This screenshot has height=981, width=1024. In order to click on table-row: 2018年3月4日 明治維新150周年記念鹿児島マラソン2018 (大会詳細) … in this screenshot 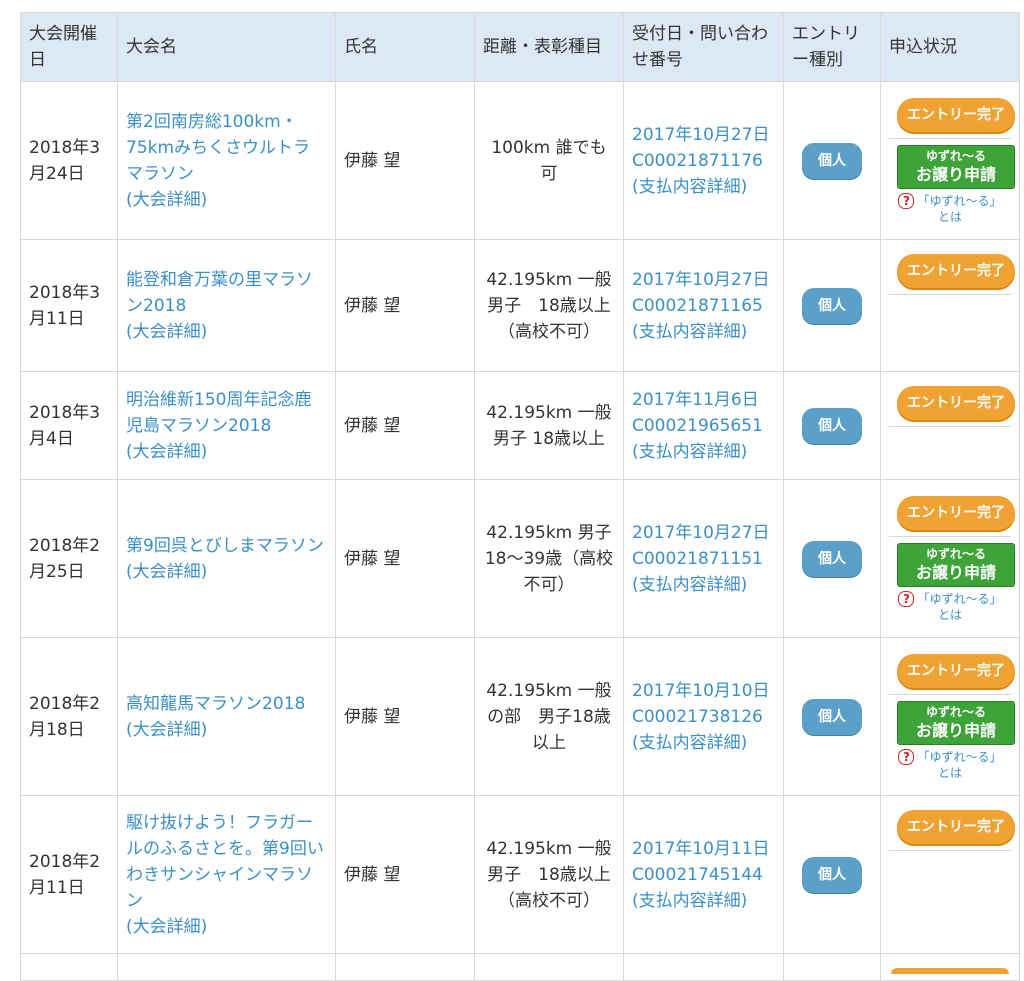, I will do `click(520, 425)`.